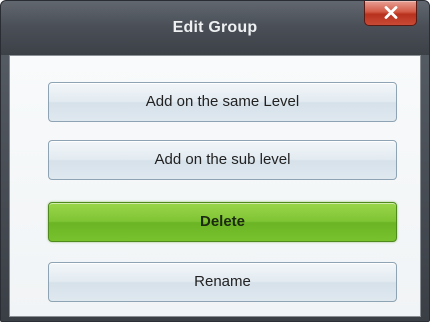  What do you see at coordinates (222, 222) in the screenshot?
I see `delete-button: Delete` at bounding box center [222, 222].